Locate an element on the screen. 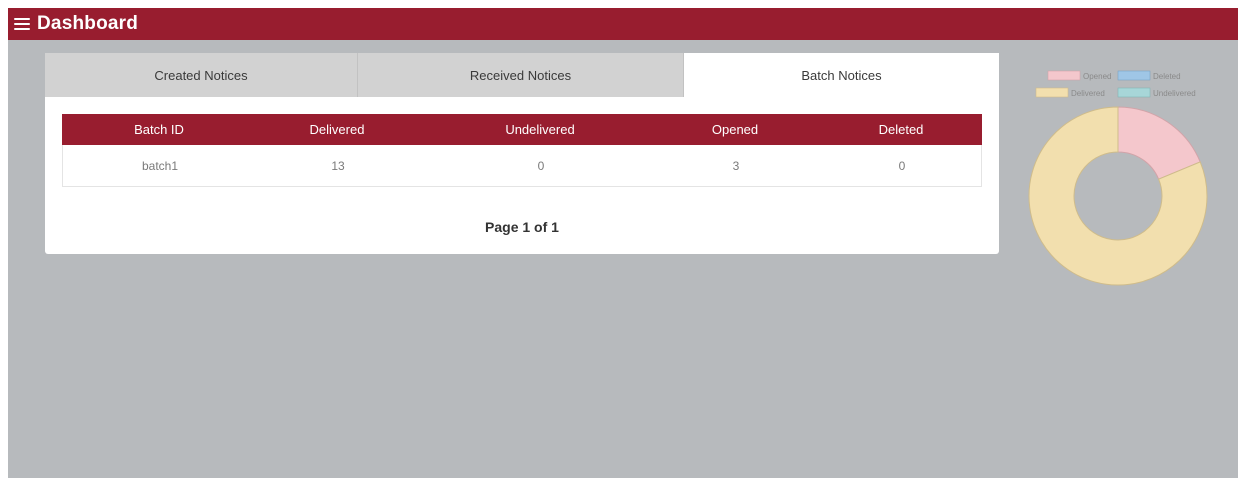  legend-swatch-deleted is located at coordinates (1134, 75).